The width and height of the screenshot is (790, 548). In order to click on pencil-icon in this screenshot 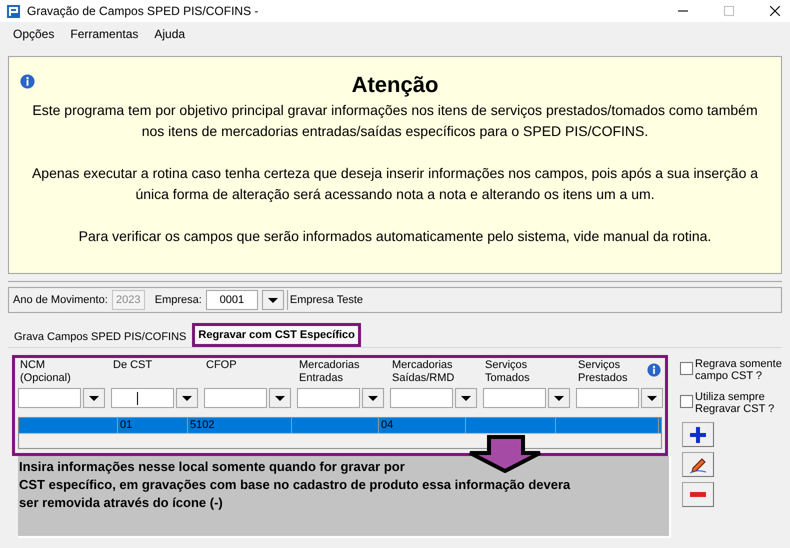, I will do `click(698, 465)`.